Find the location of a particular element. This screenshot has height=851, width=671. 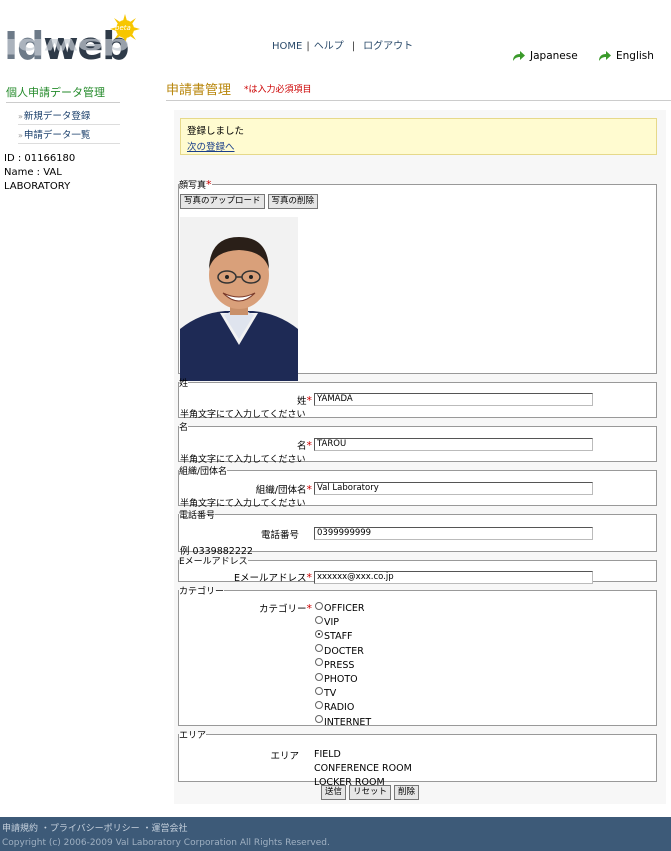

phone-label: 電話番号 is located at coordinates (279, 535).